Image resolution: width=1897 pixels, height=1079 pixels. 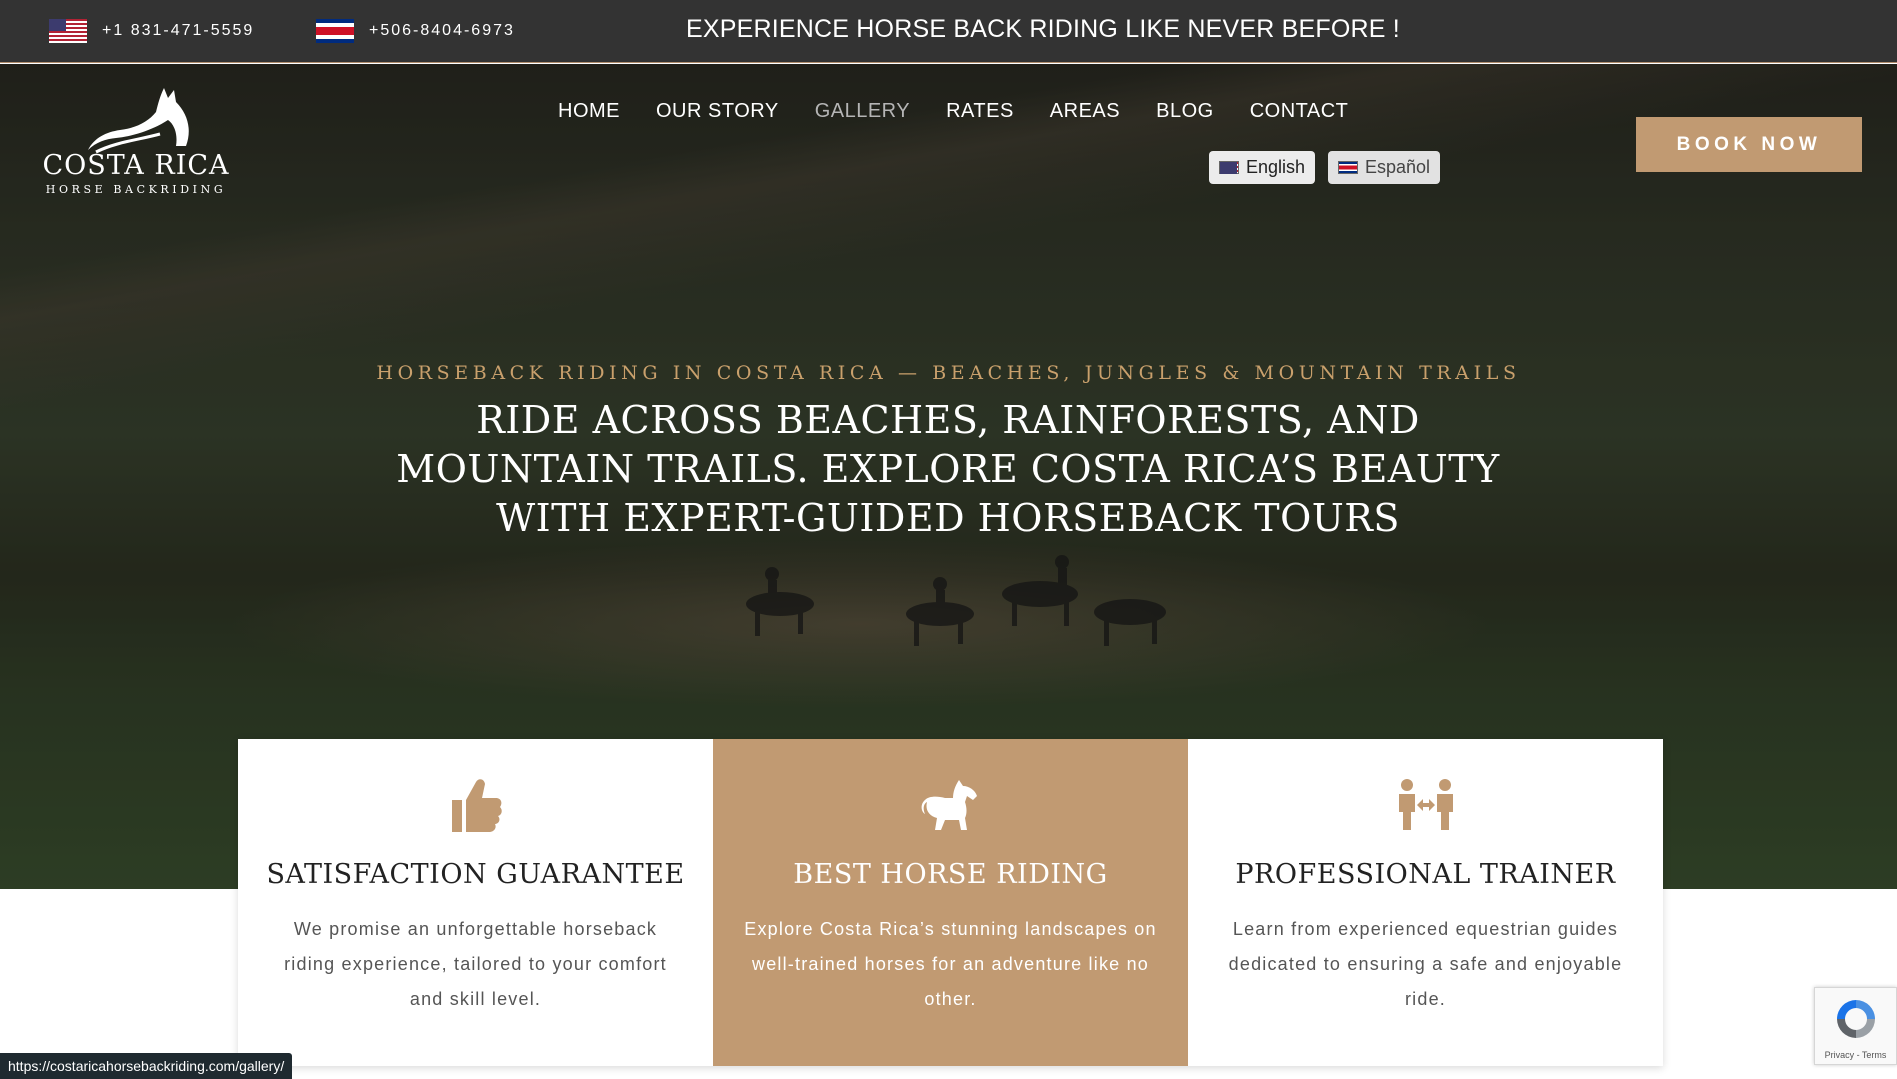 I want to click on nav-blog: BLOG, so click(x=1185, y=111).